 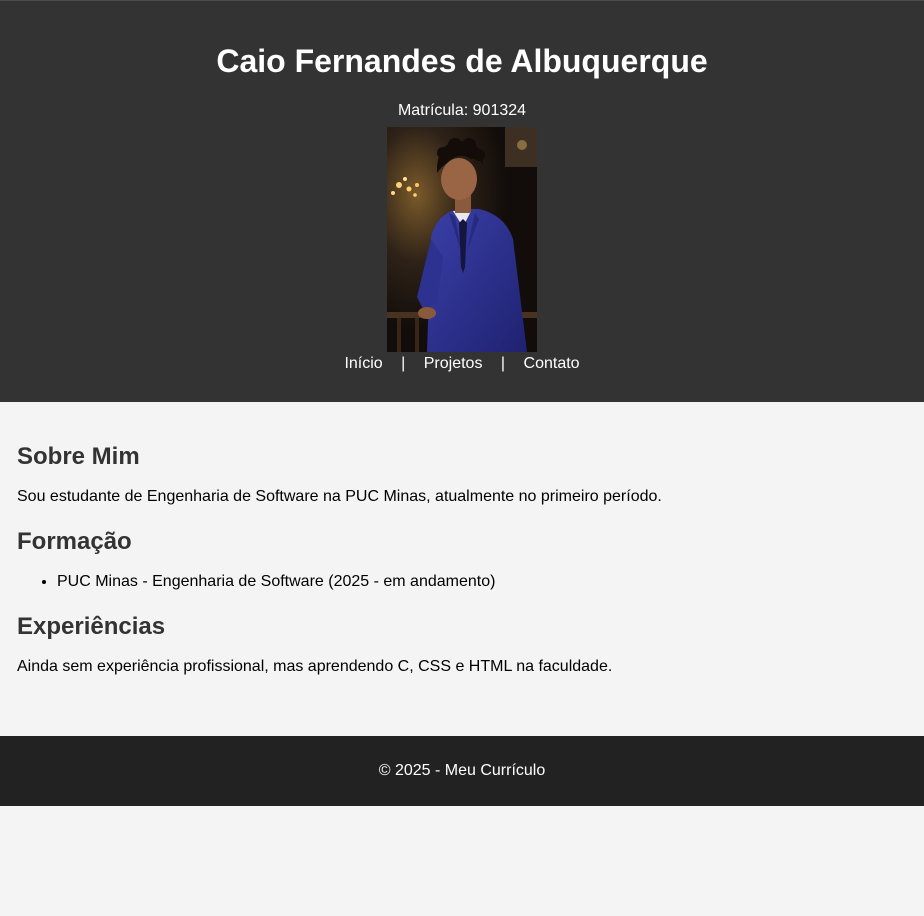 I want to click on main-nav: Início | Projetos | Contato, so click(x=462, y=364).